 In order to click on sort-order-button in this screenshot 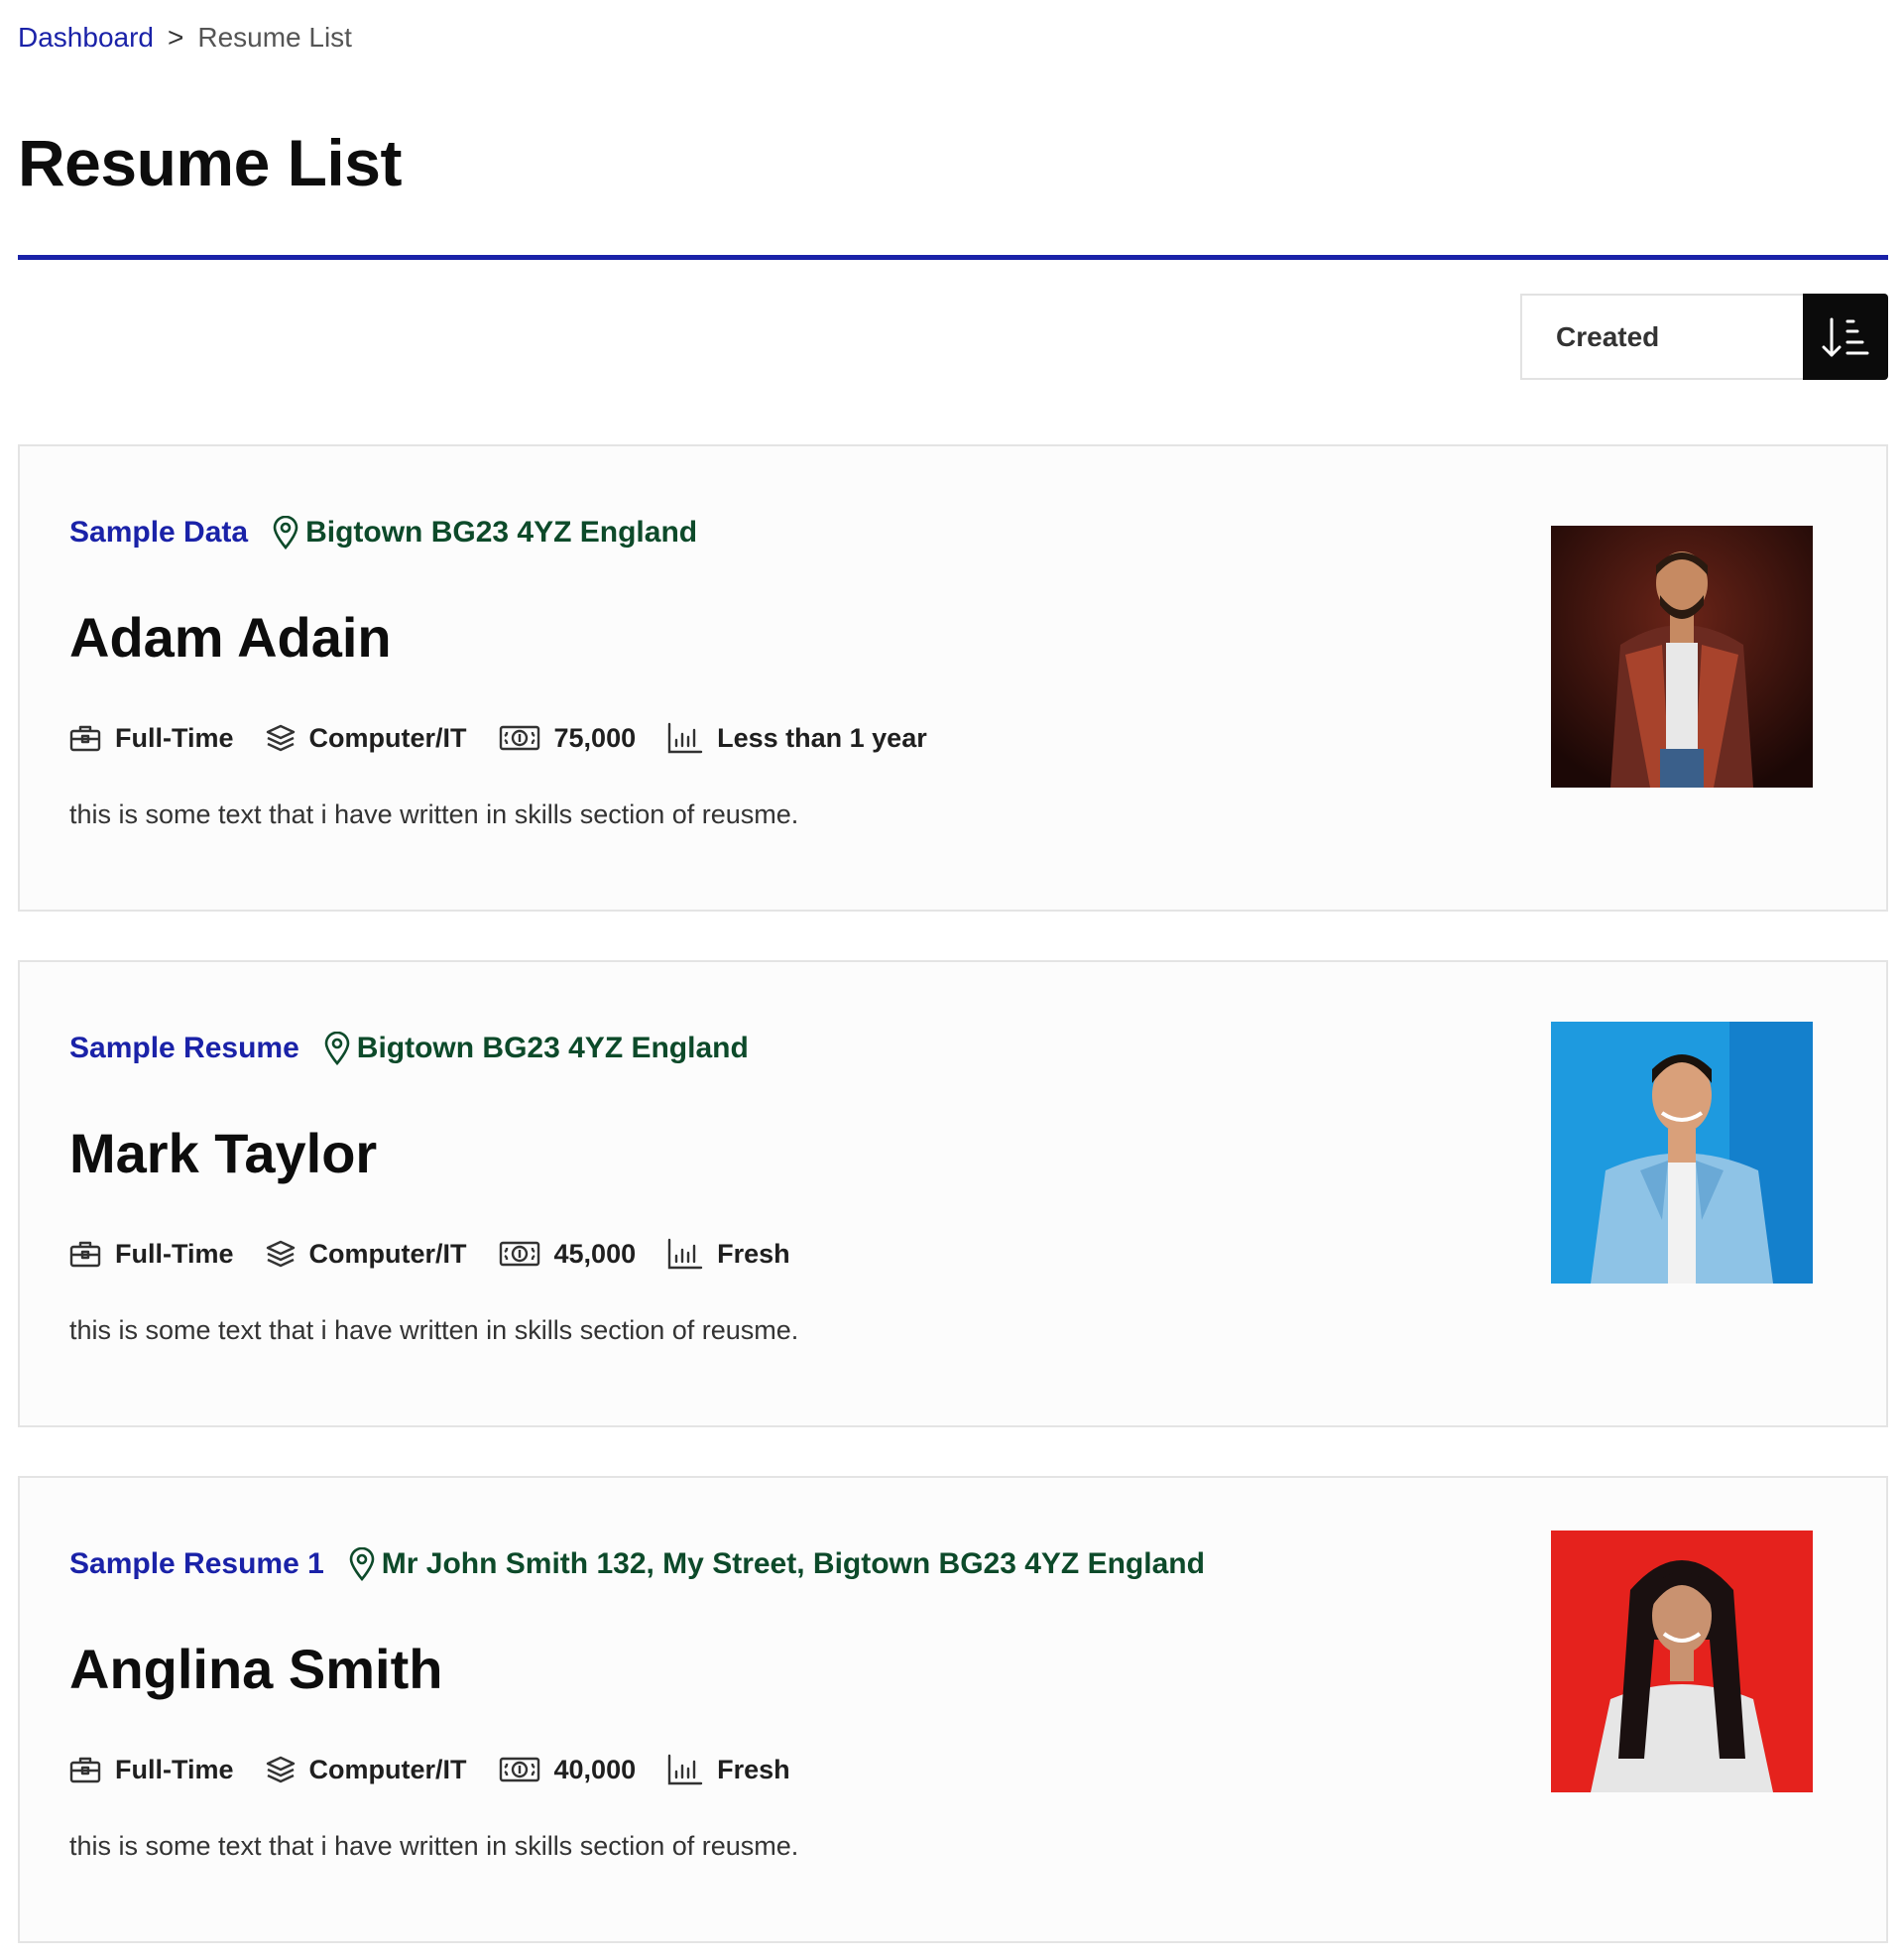, I will do `click(1845, 337)`.